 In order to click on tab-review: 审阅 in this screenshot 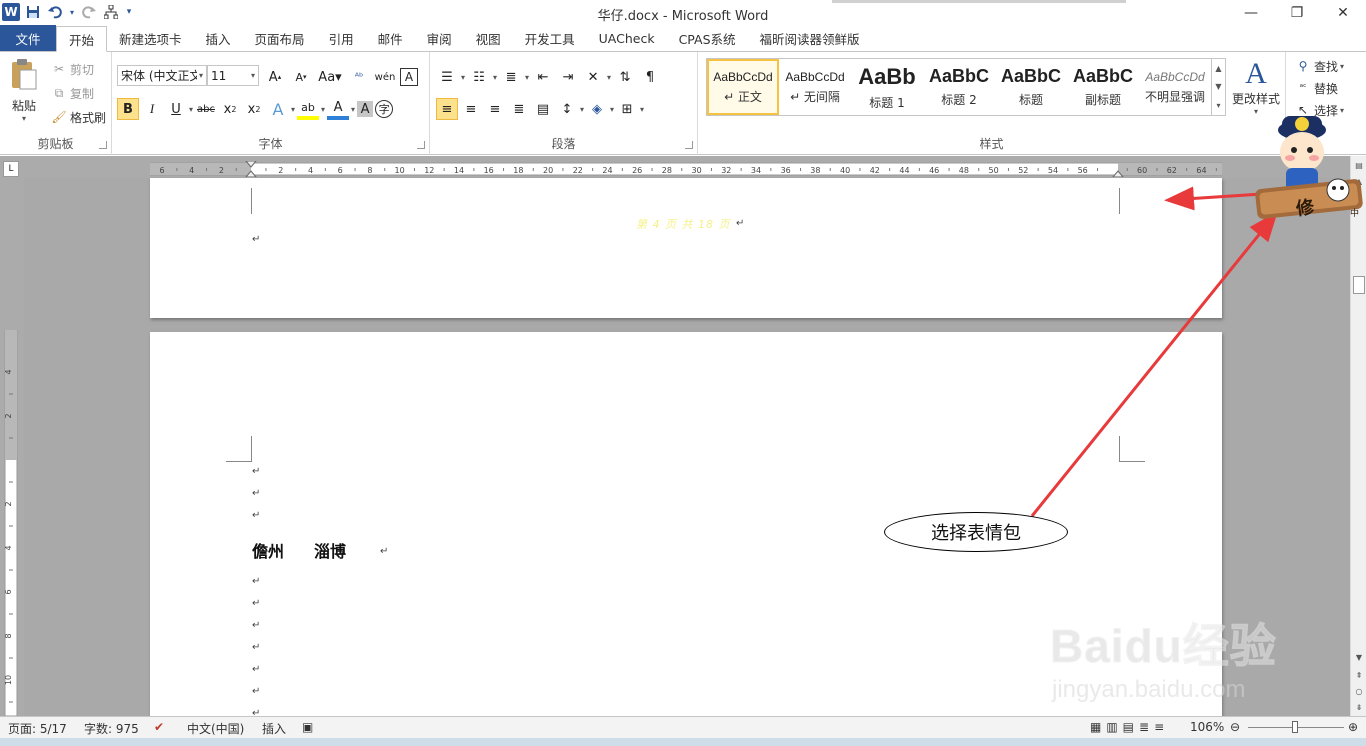, I will do `click(439, 38)`.